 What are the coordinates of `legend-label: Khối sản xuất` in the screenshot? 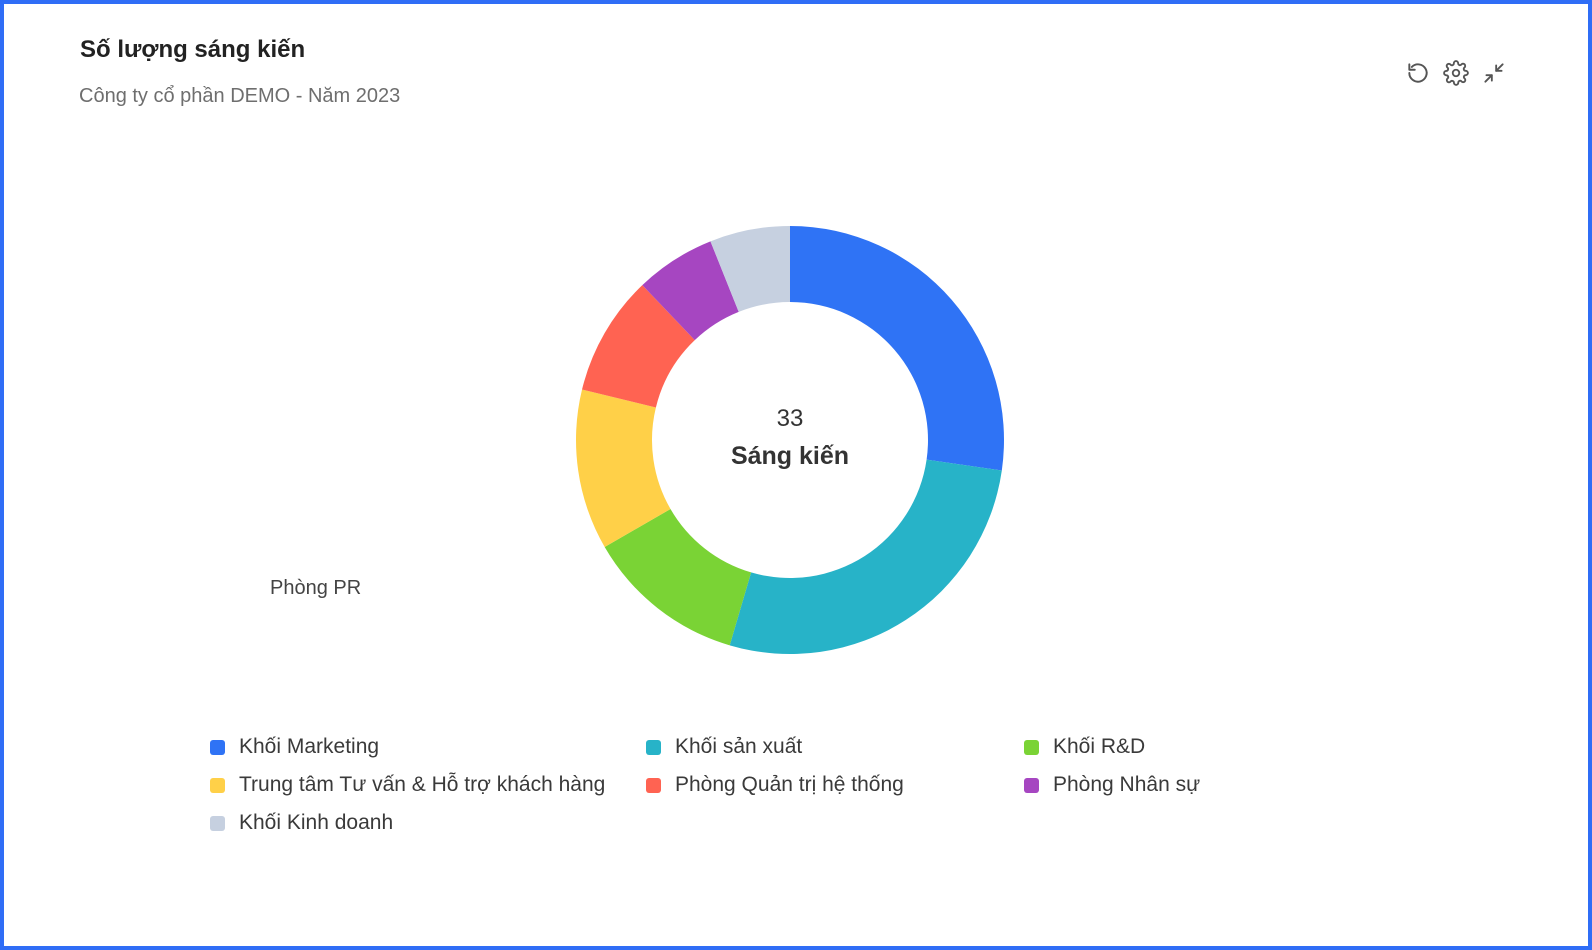 It's located at (739, 746).